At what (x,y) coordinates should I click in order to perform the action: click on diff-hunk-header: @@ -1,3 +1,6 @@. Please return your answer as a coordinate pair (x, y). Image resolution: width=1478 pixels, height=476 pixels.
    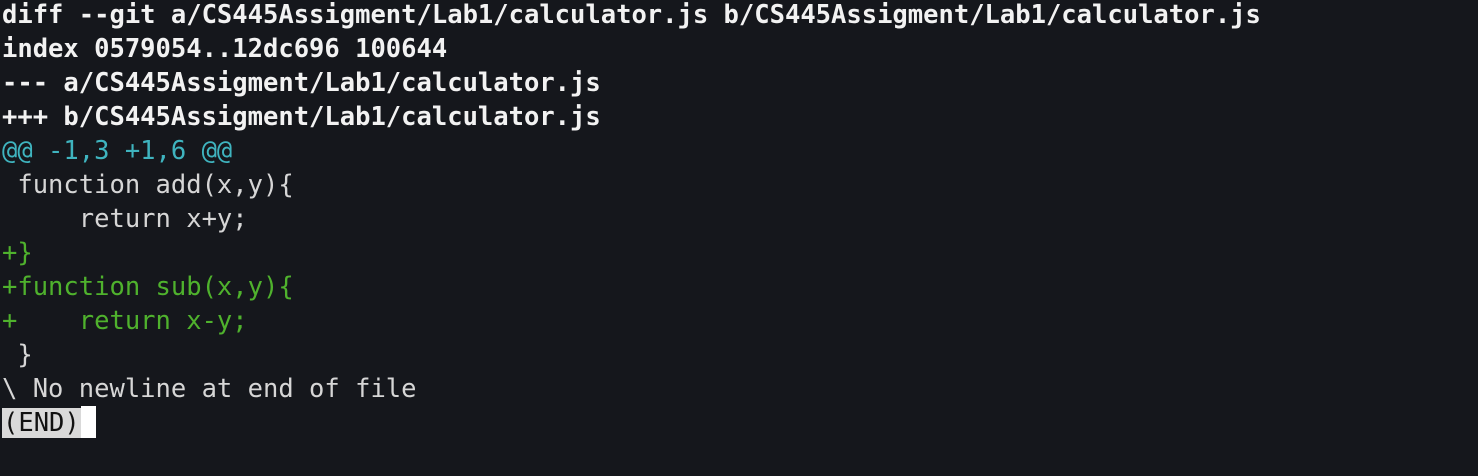
    Looking at the image, I should click on (117, 151).